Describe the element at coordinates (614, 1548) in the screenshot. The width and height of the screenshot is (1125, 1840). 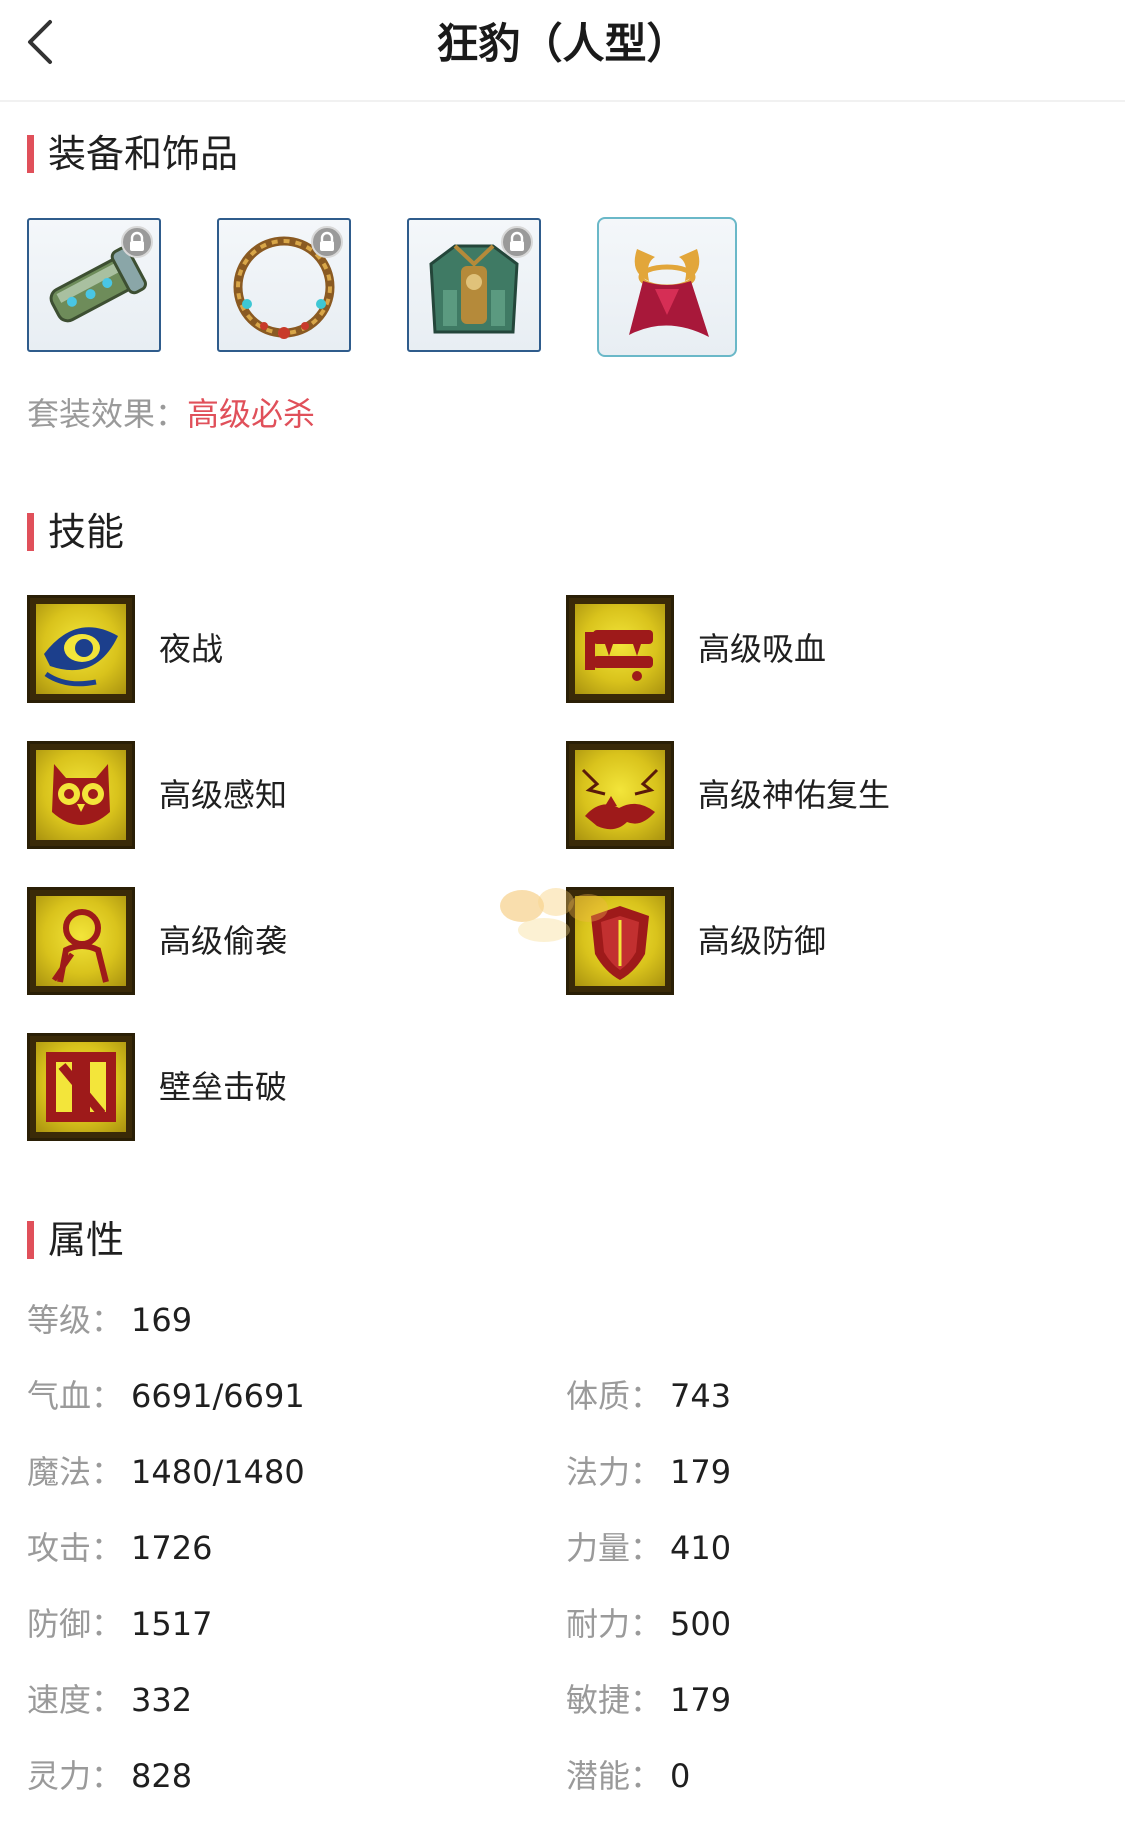
I see `attr-label: 力量：` at that location.